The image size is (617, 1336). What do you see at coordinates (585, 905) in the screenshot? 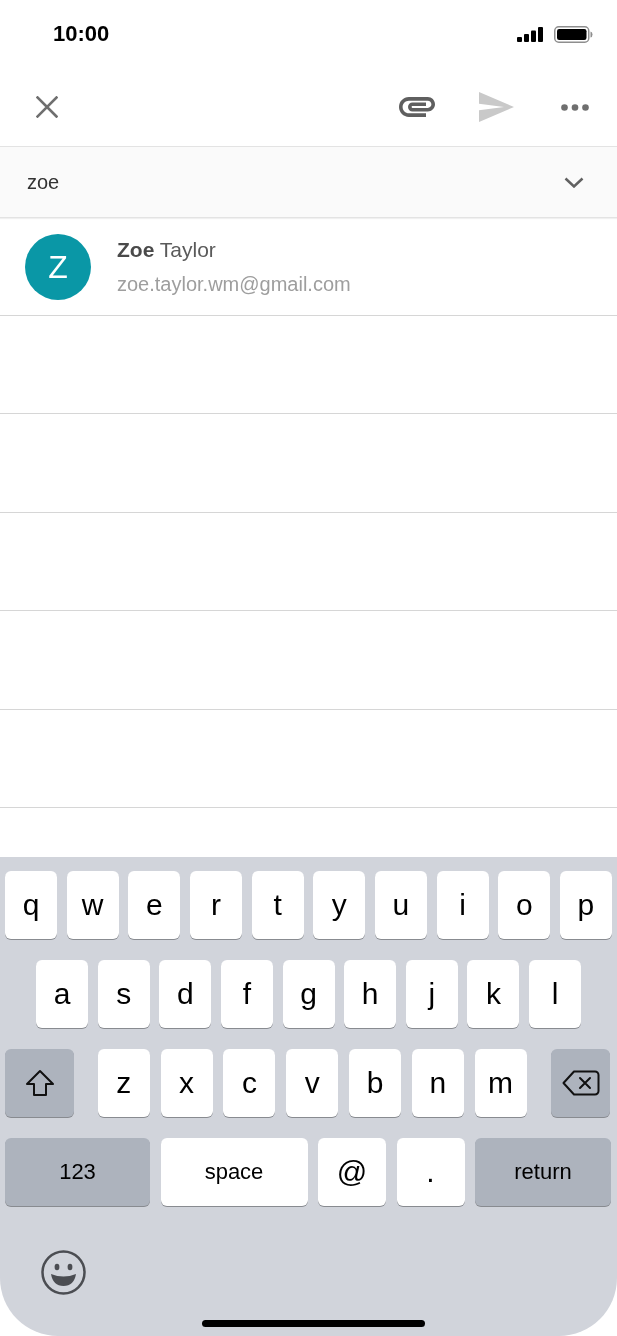
I see `keyboard-key: p` at bounding box center [585, 905].